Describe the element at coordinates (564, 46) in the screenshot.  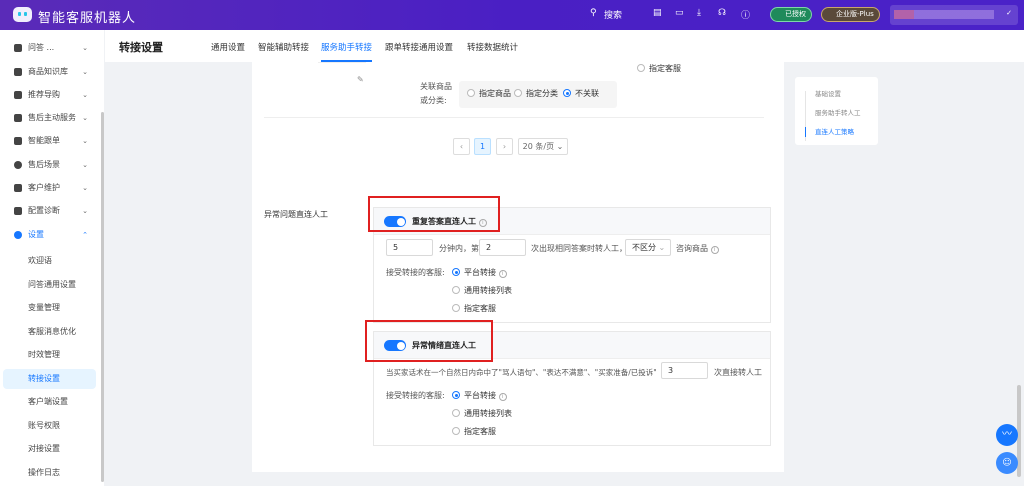
I see `page-header: 转接设置 通用设置 智能辅助转接 服务助手转接 跟单转接通用设置 转接数据统计` at that location.